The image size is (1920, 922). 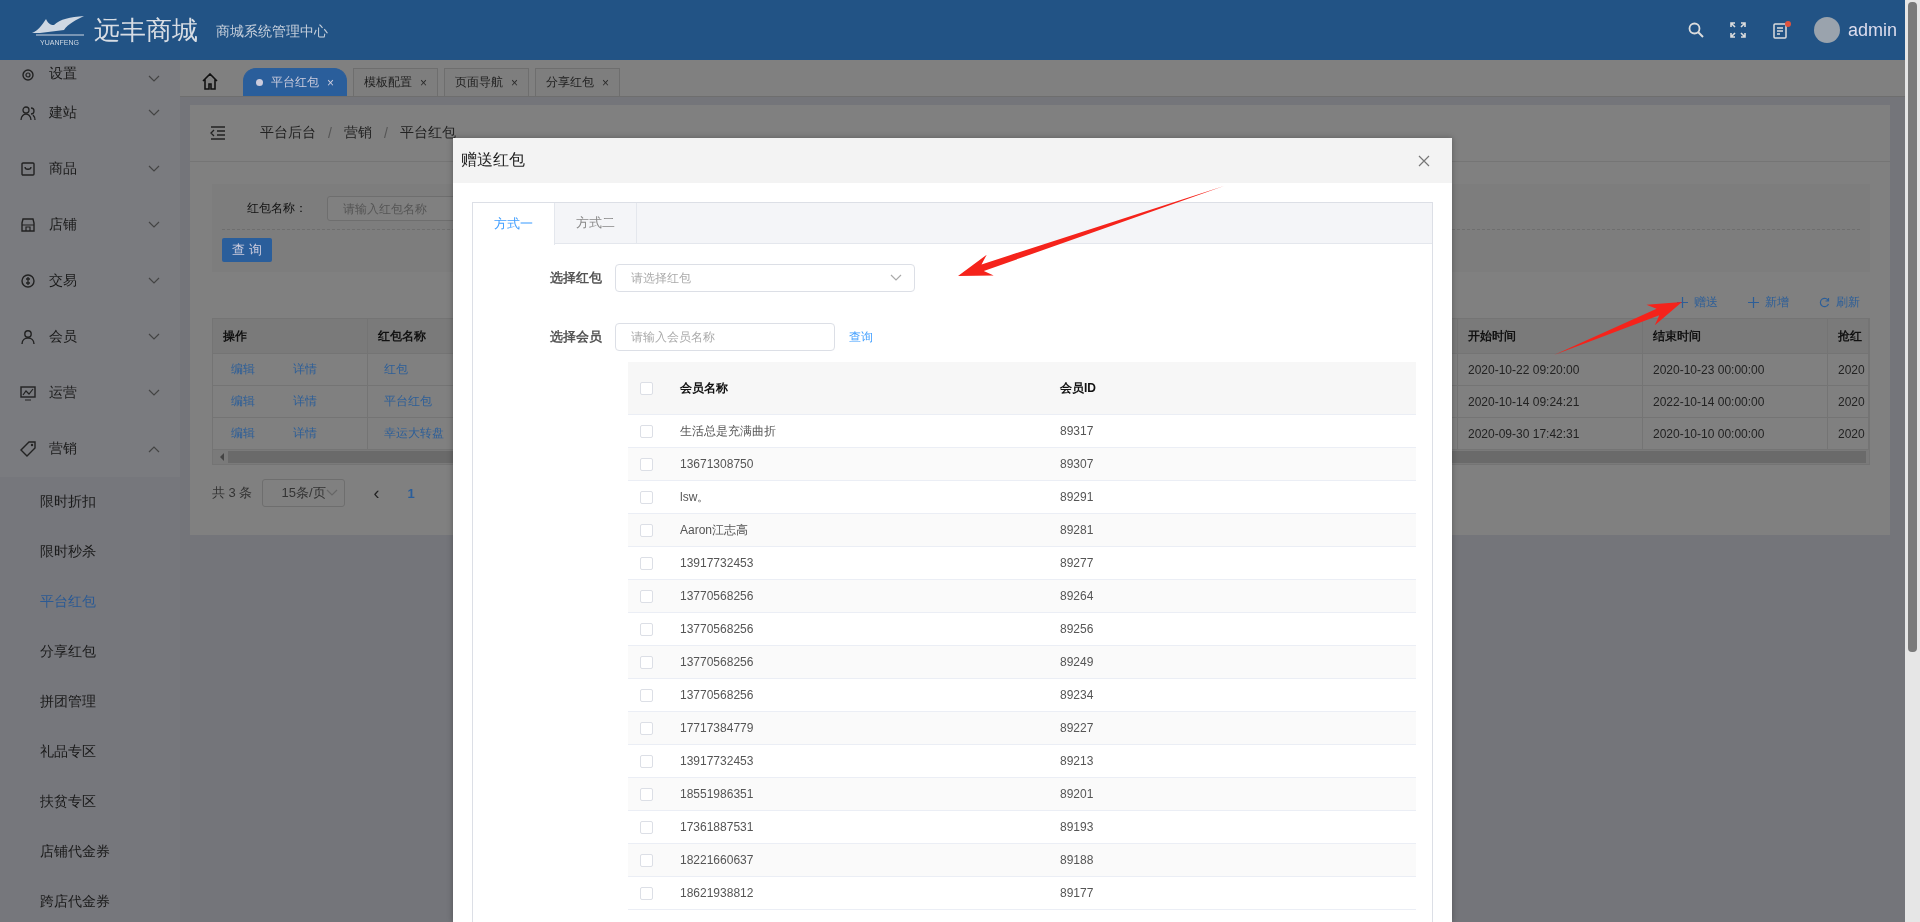 I want to click on table-cell-text: 17361887531, so click(x=717, y=827).